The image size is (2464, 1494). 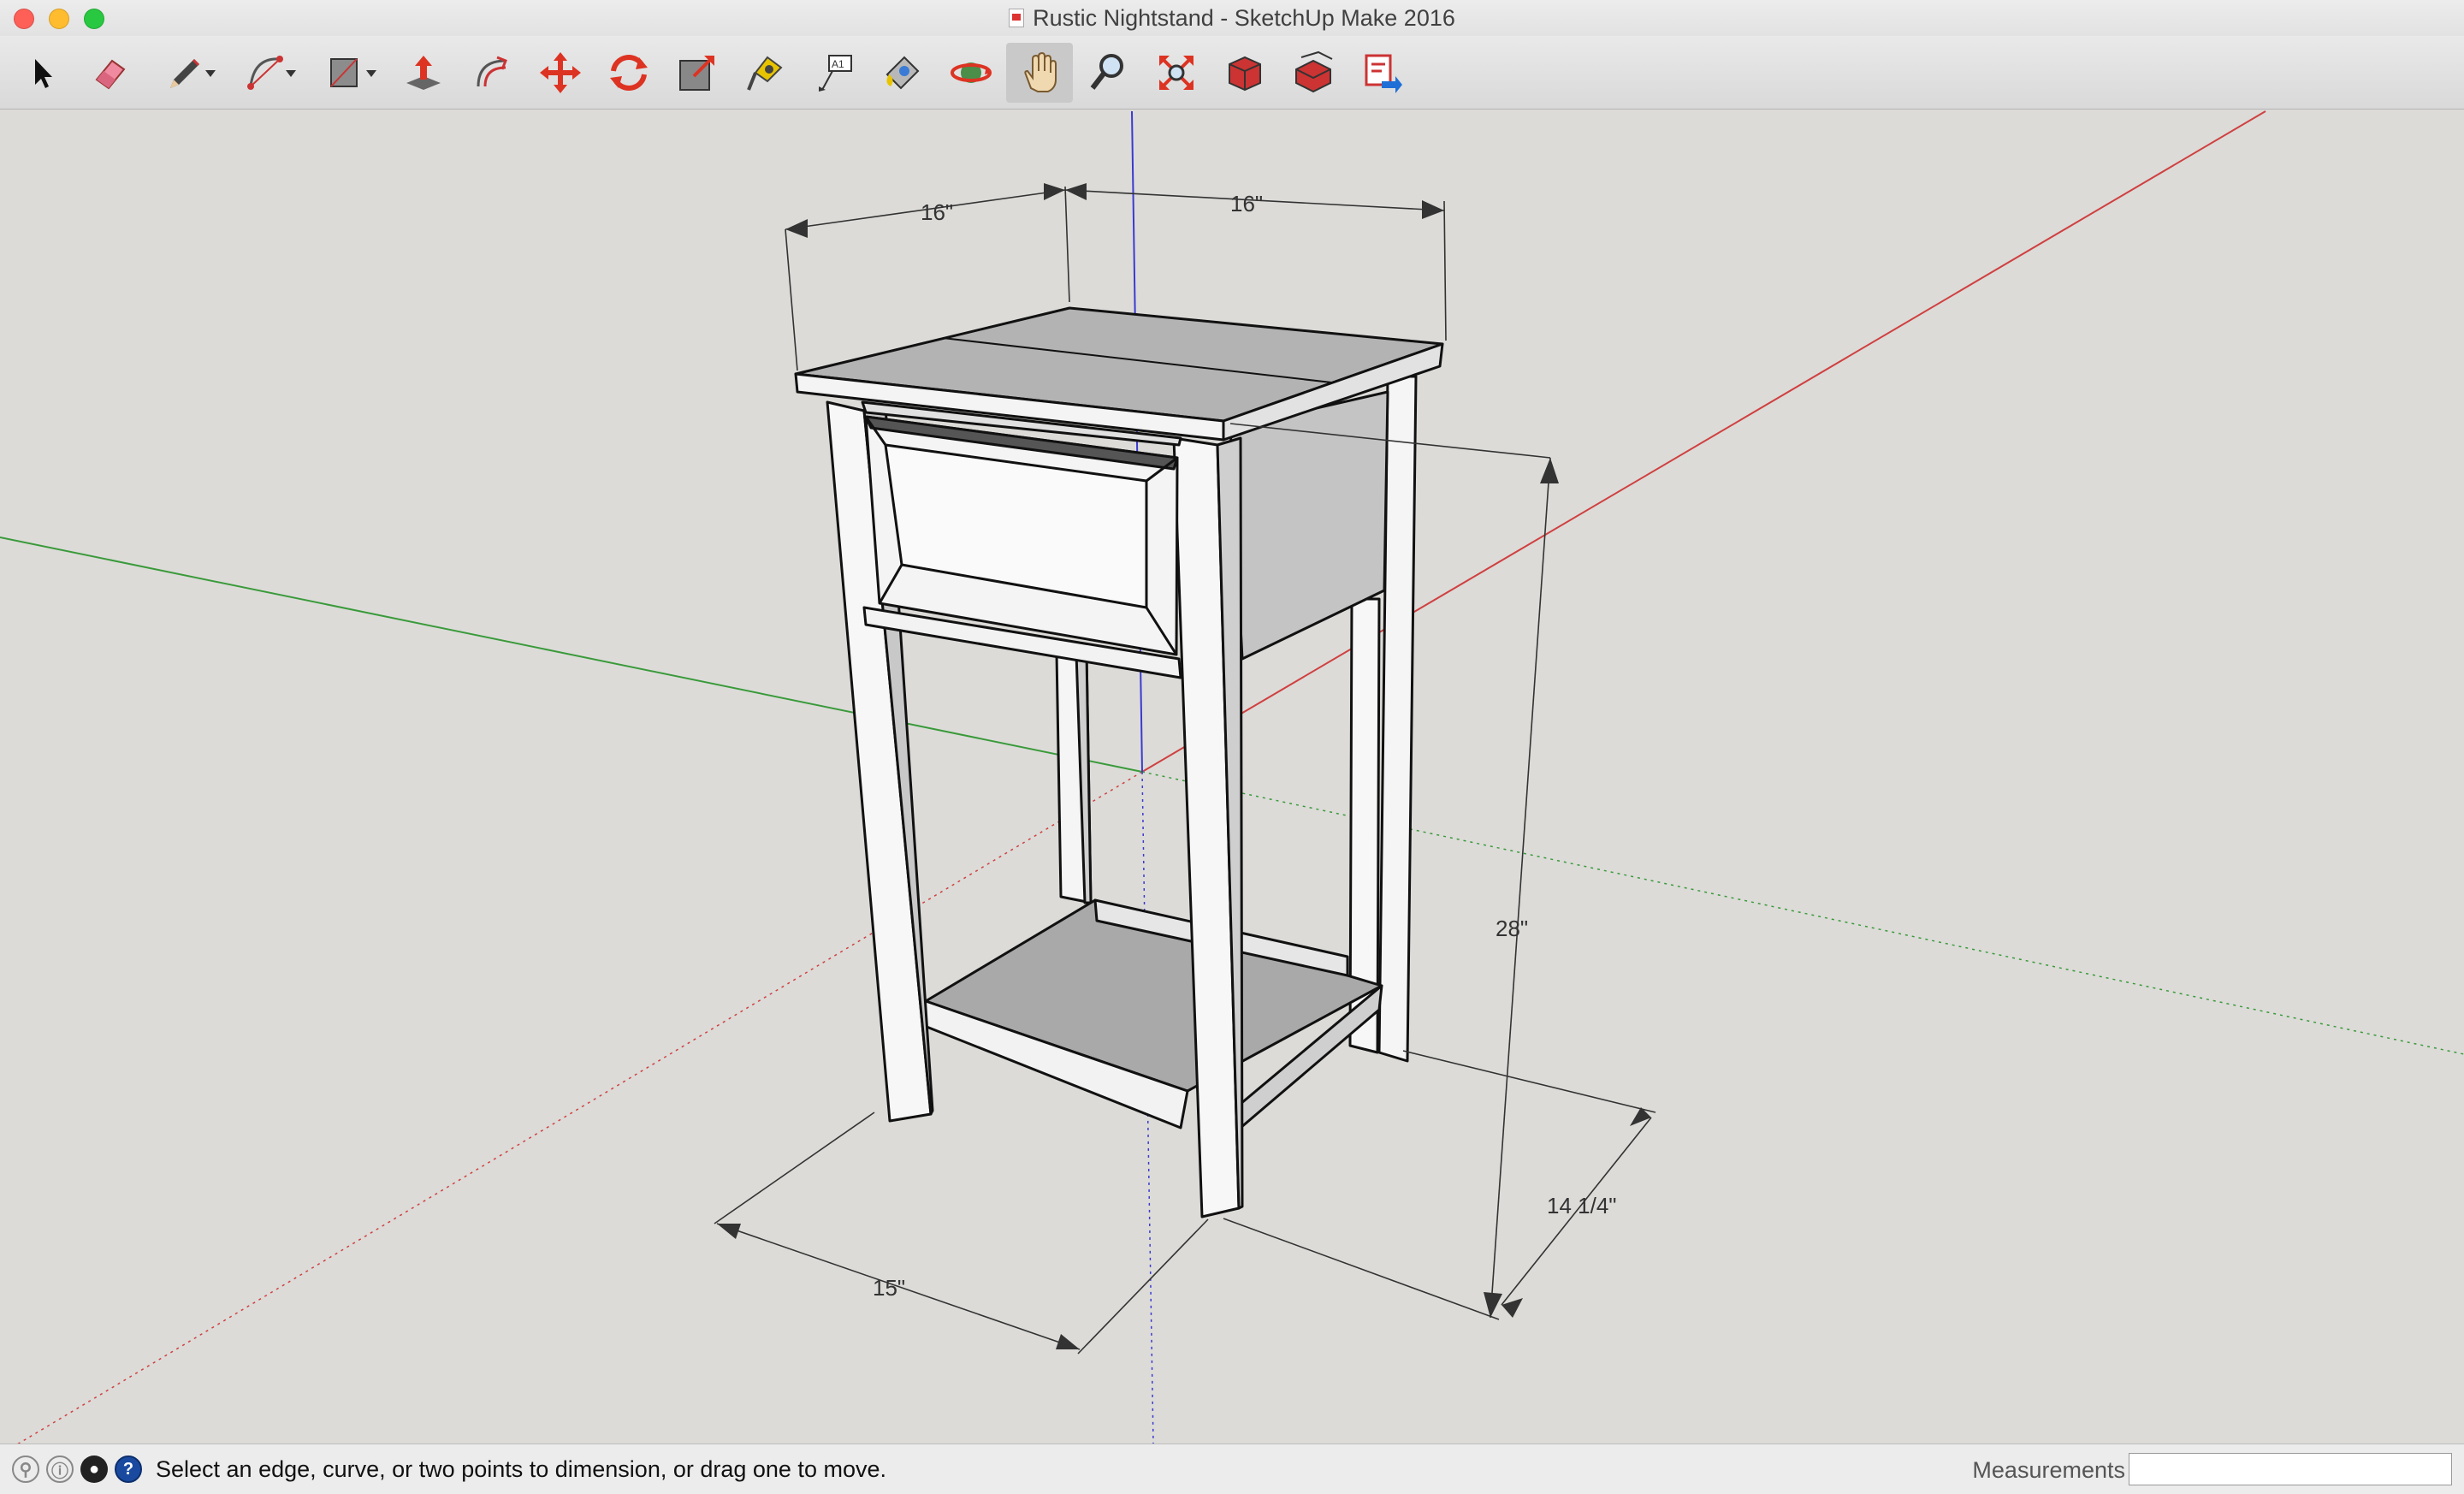 I want to click on maximize-window-button, so click(x=94, y=19).